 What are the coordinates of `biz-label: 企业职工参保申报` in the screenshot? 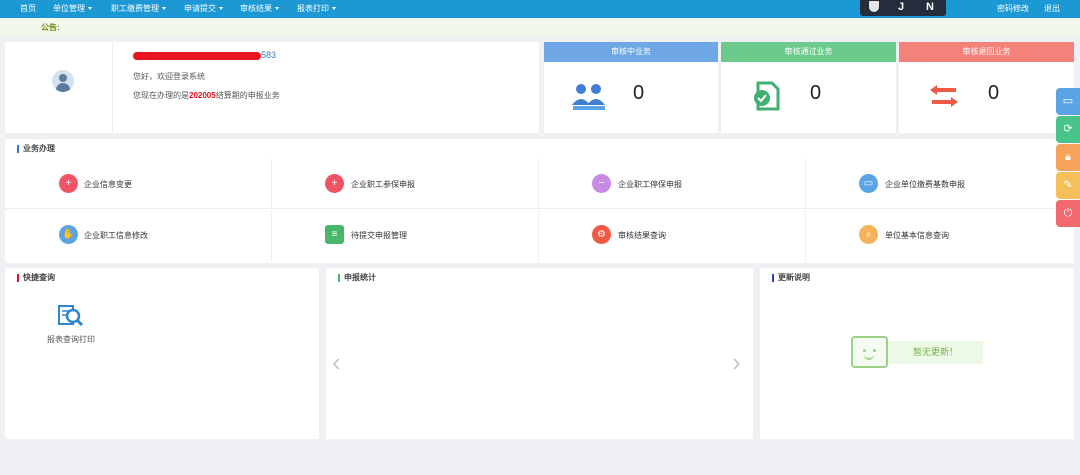 It's located at (383, 184).